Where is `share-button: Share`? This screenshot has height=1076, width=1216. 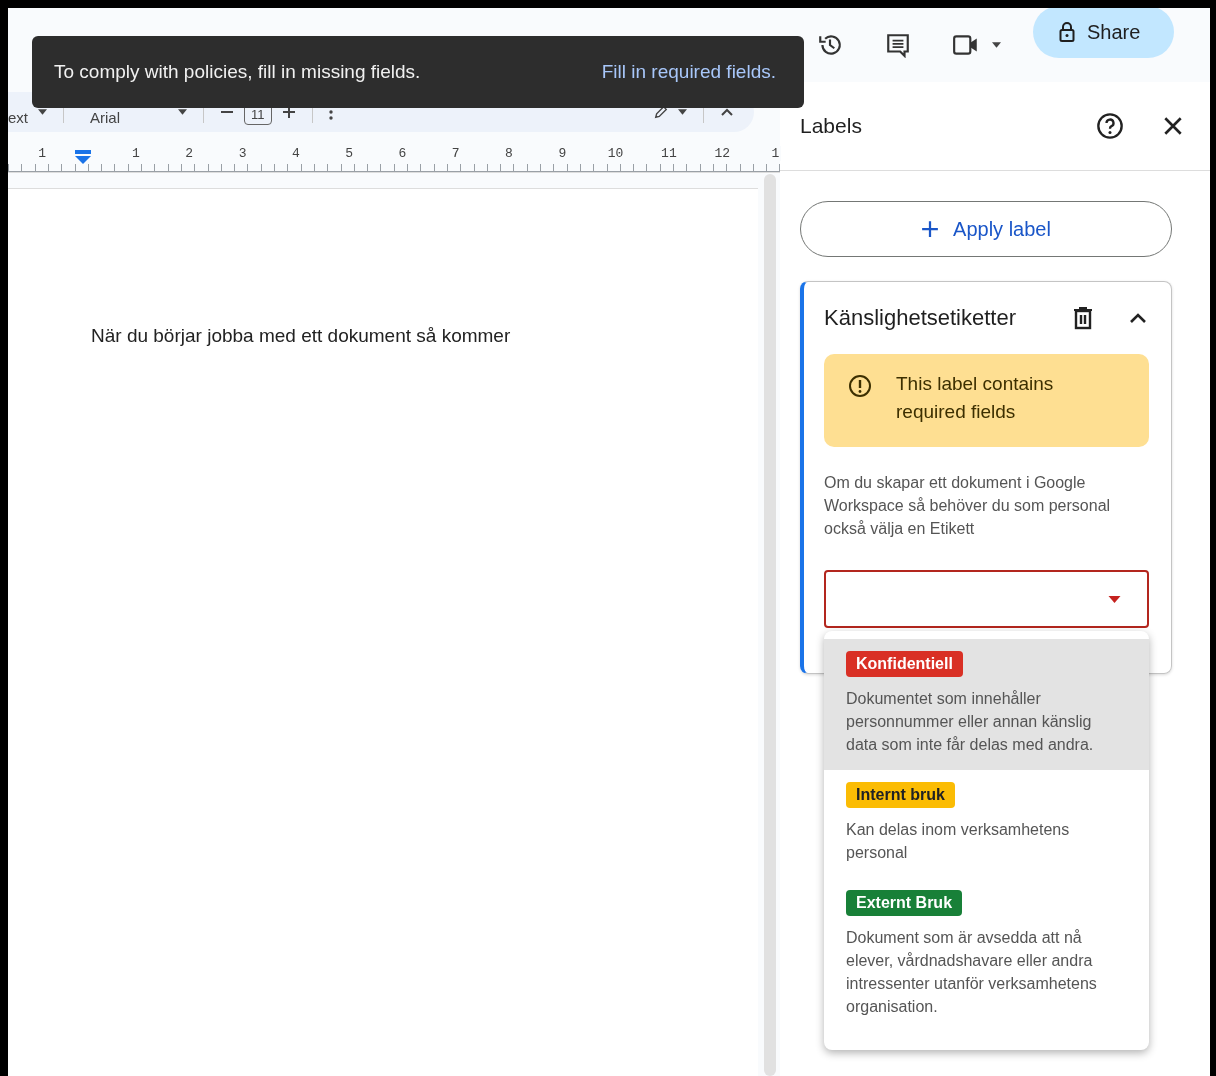 share-button: Share is located at coordinates (1104, 33).